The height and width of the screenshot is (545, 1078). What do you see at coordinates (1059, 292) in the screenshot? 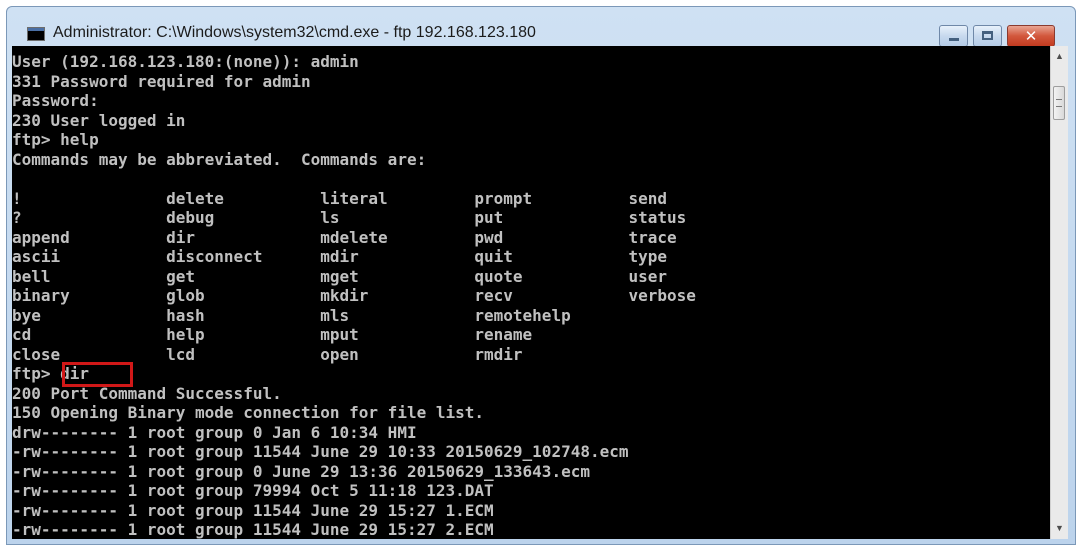
I see `vertical-scrollbar: ▲ ▼` at bounding box center [1059, 292].